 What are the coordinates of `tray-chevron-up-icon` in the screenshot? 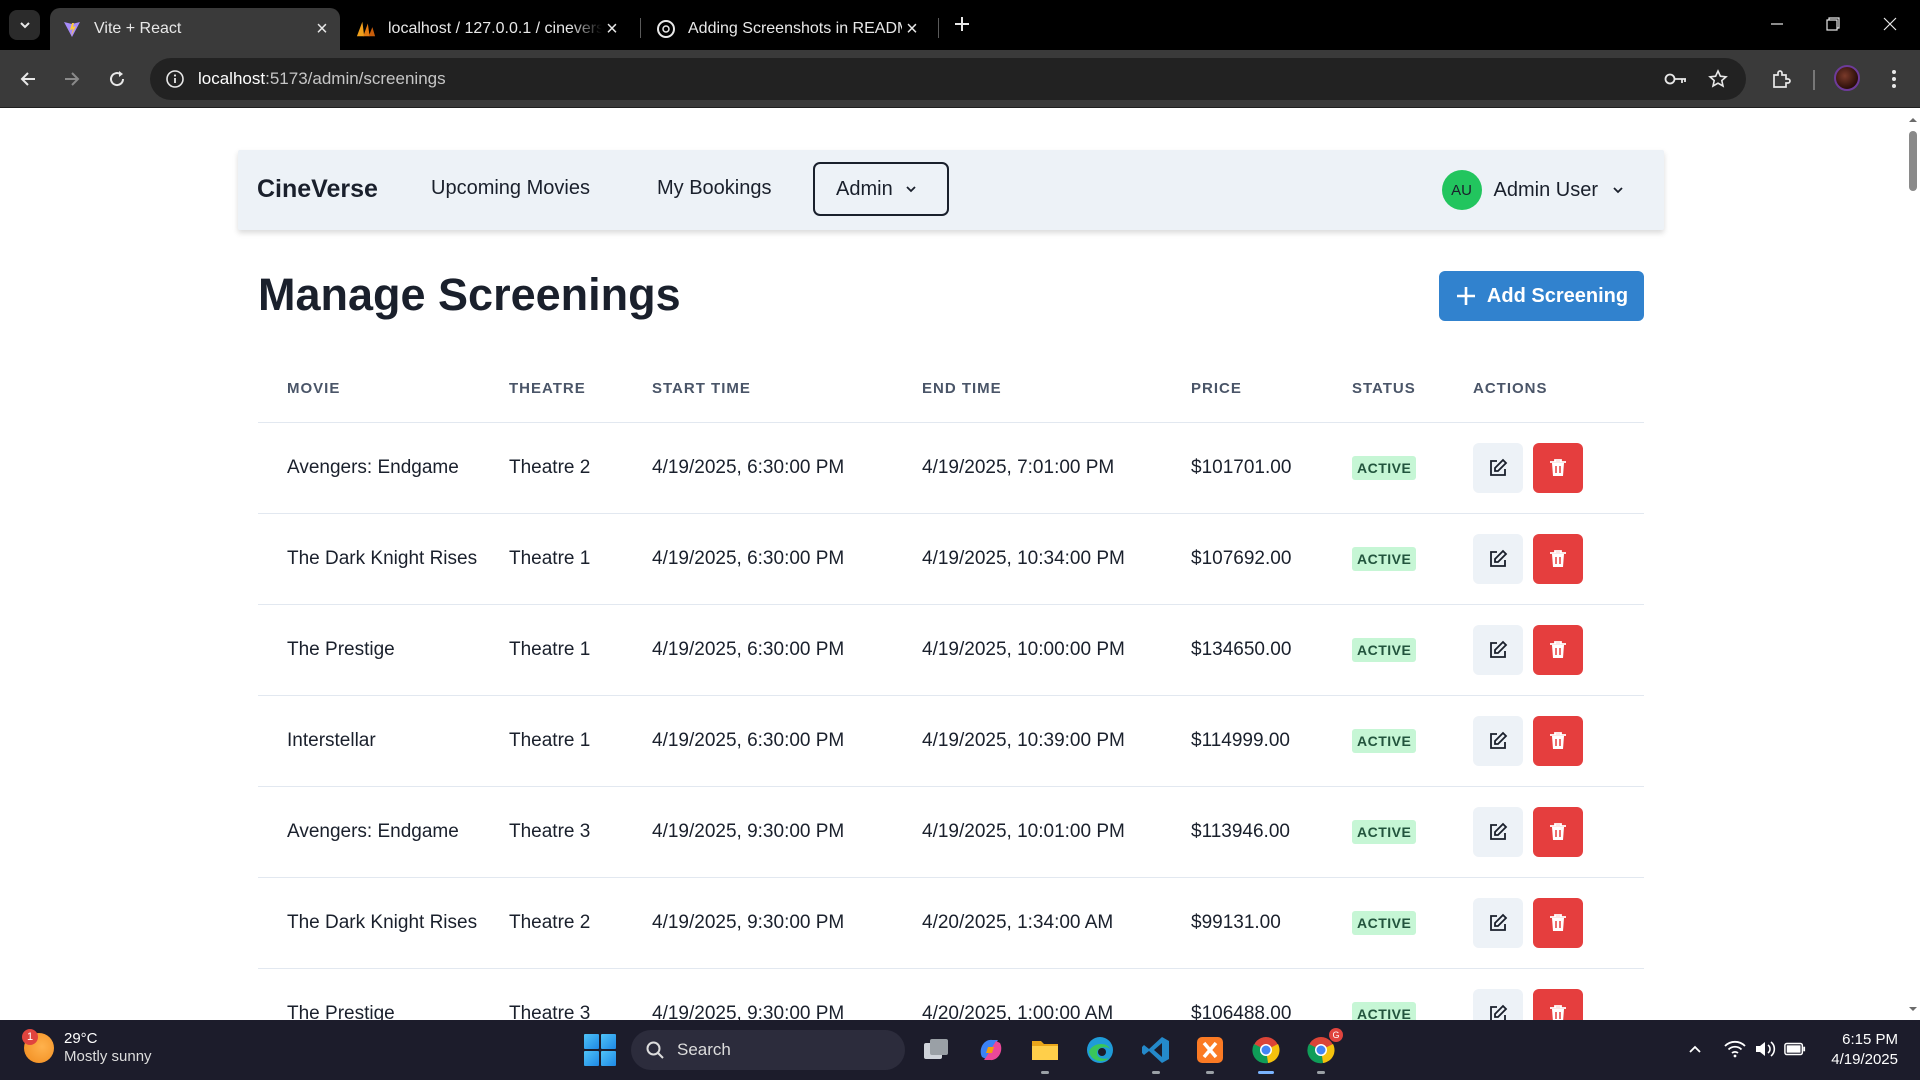 It's located at (1695, 1049).